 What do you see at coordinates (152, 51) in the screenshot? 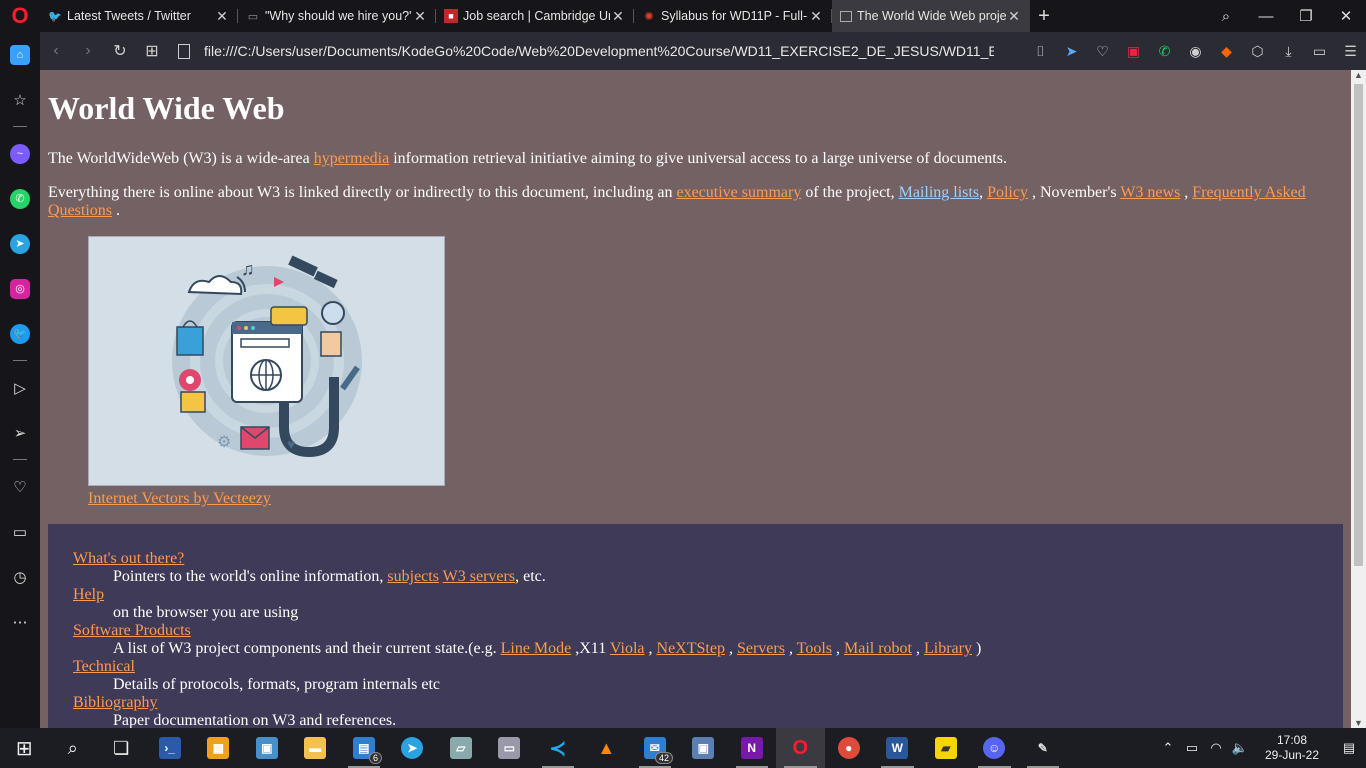
I see `tabs-grid-icon: ⊞` at bounding box center [152, 51].